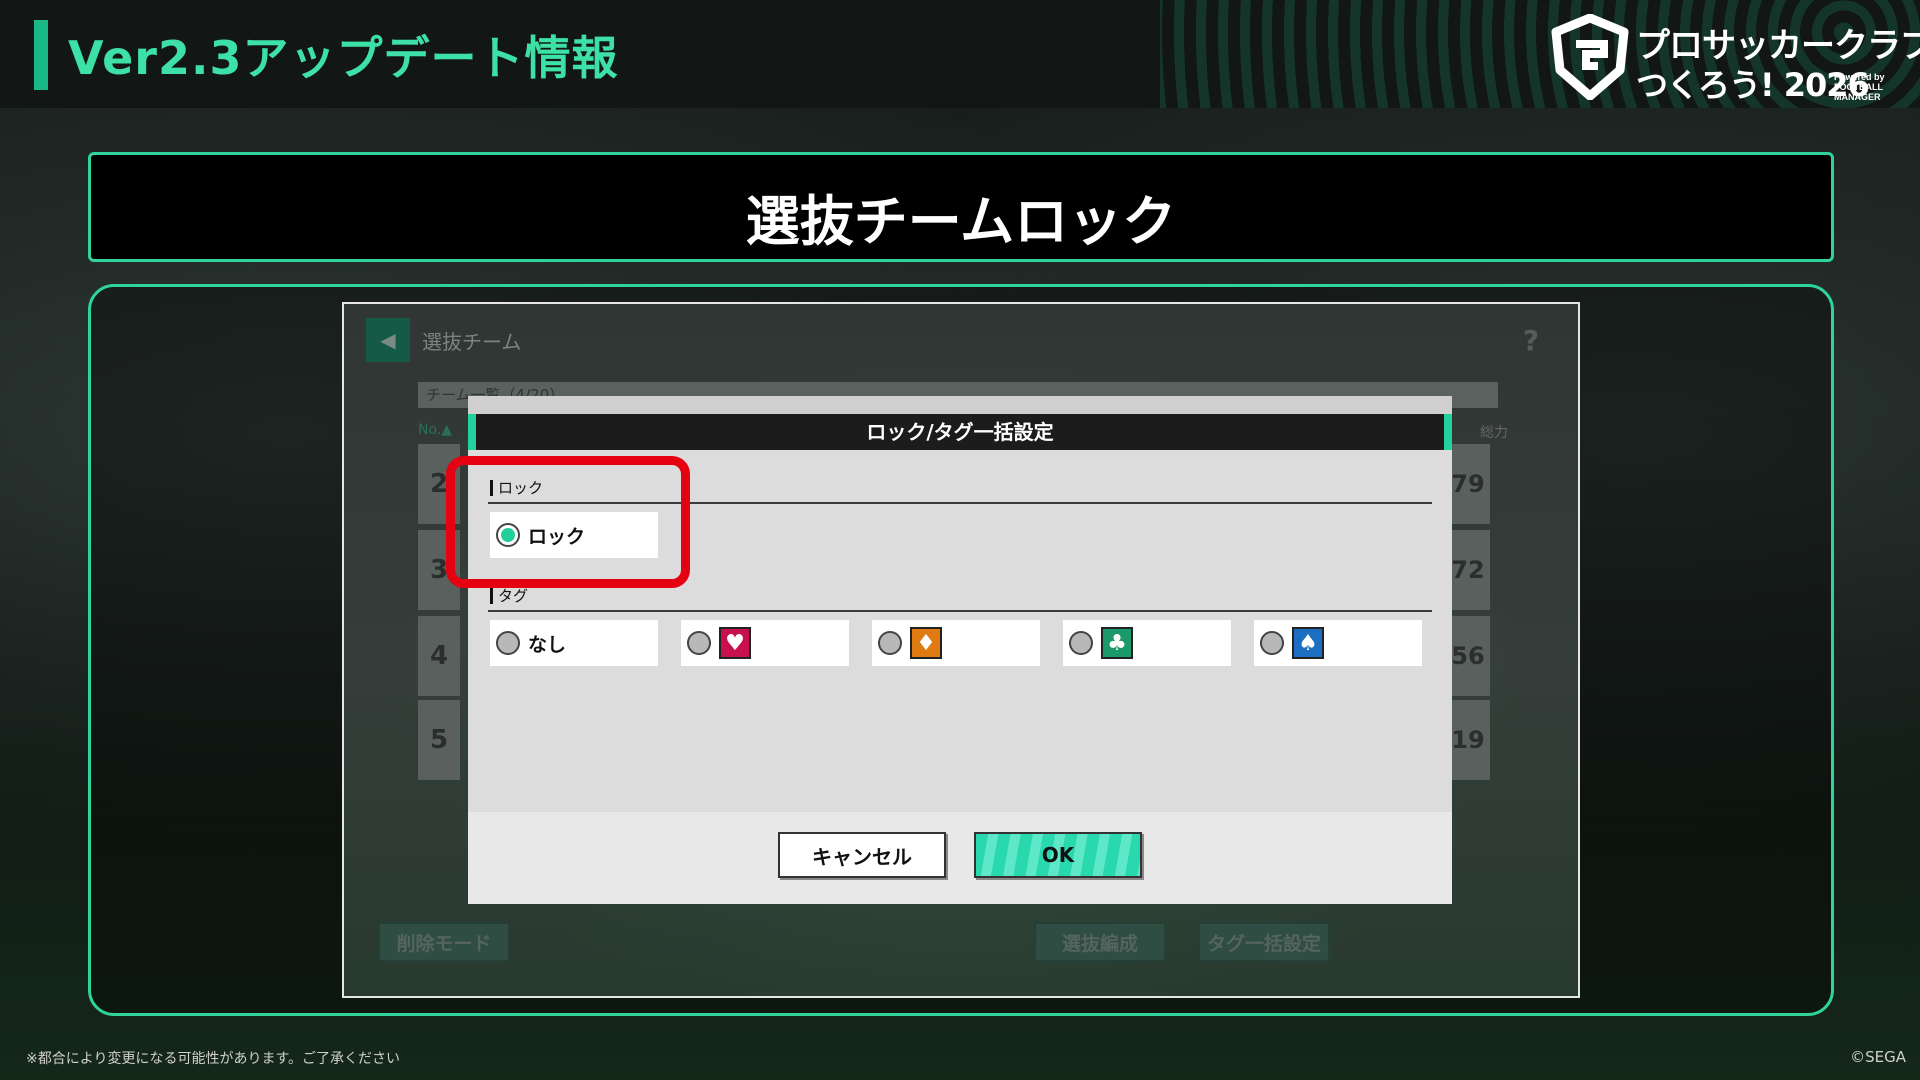  I want to click on help-icon: ?, so click(1531, 341).